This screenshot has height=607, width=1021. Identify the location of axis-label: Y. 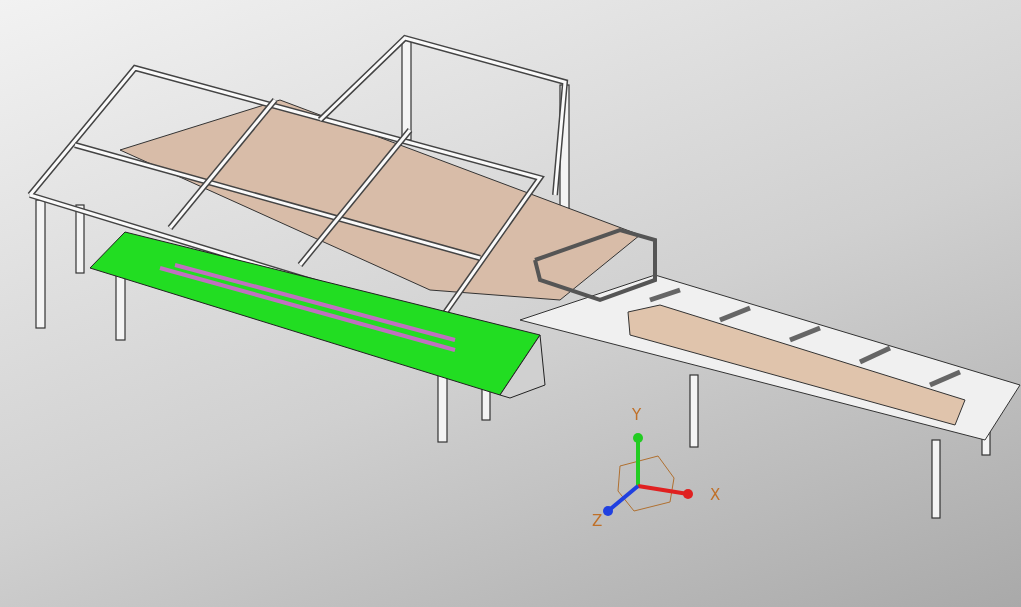
(637, 415).